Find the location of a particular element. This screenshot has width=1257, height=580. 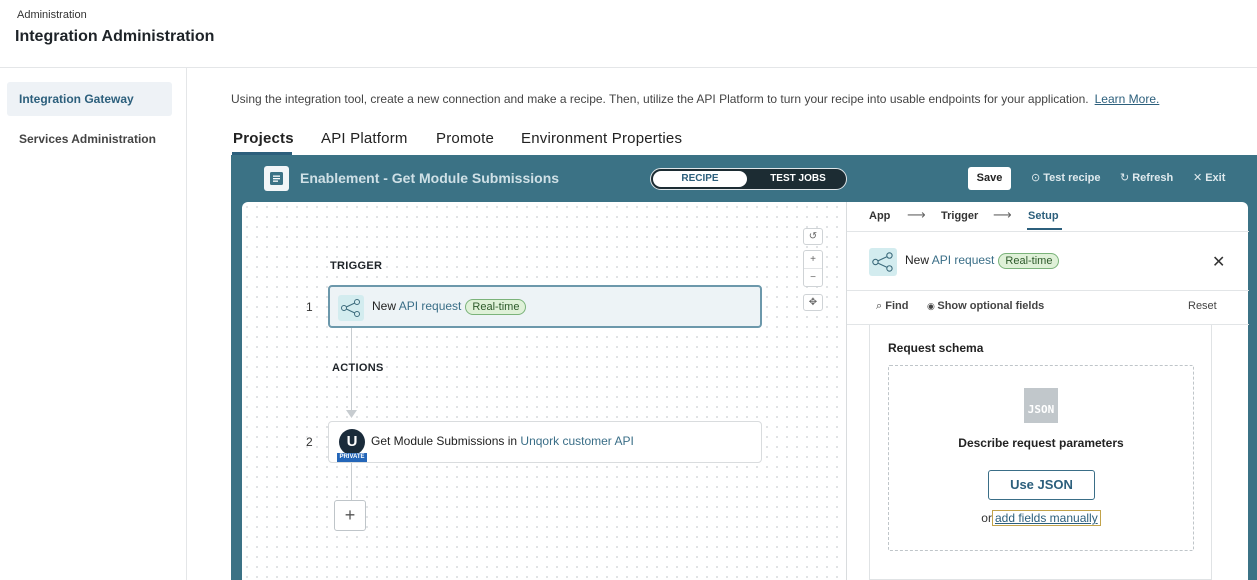

use-json-button: Use JSON is located at coordinates (1041, 485).